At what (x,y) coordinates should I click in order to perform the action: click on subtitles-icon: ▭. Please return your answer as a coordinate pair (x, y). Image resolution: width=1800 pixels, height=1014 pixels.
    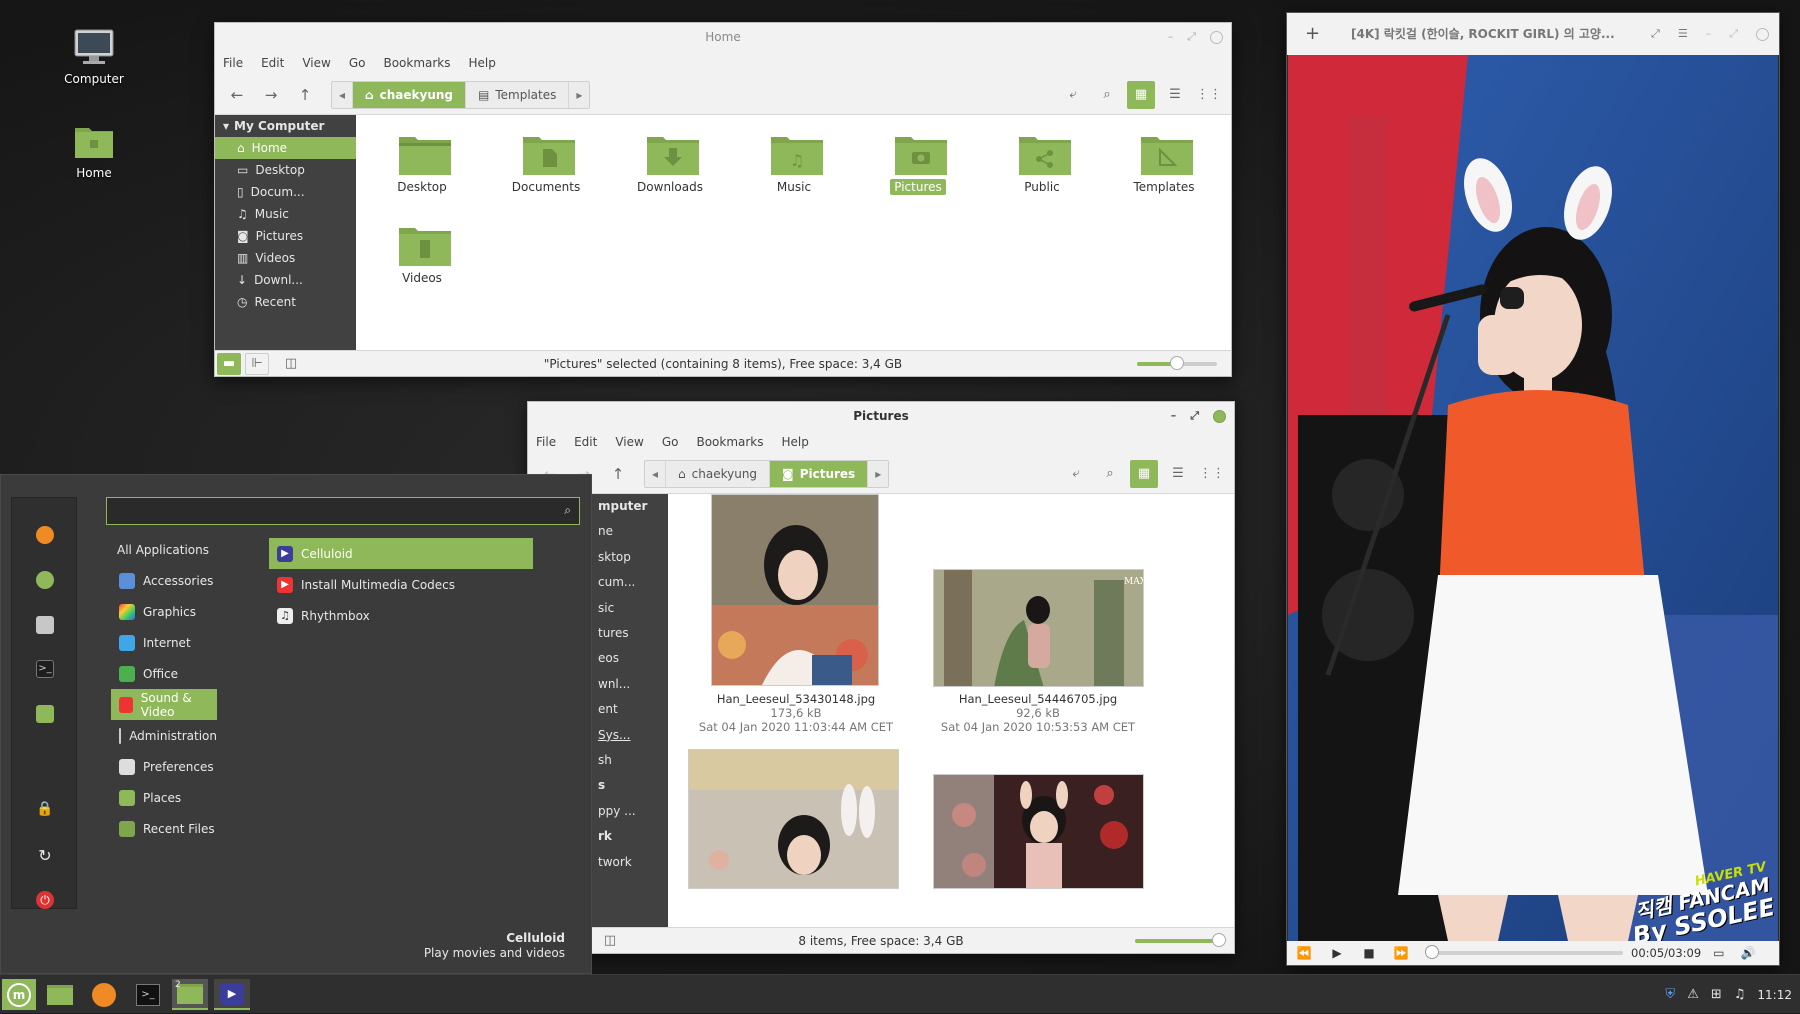
    Looking at the image, I should click on (1718, 953).